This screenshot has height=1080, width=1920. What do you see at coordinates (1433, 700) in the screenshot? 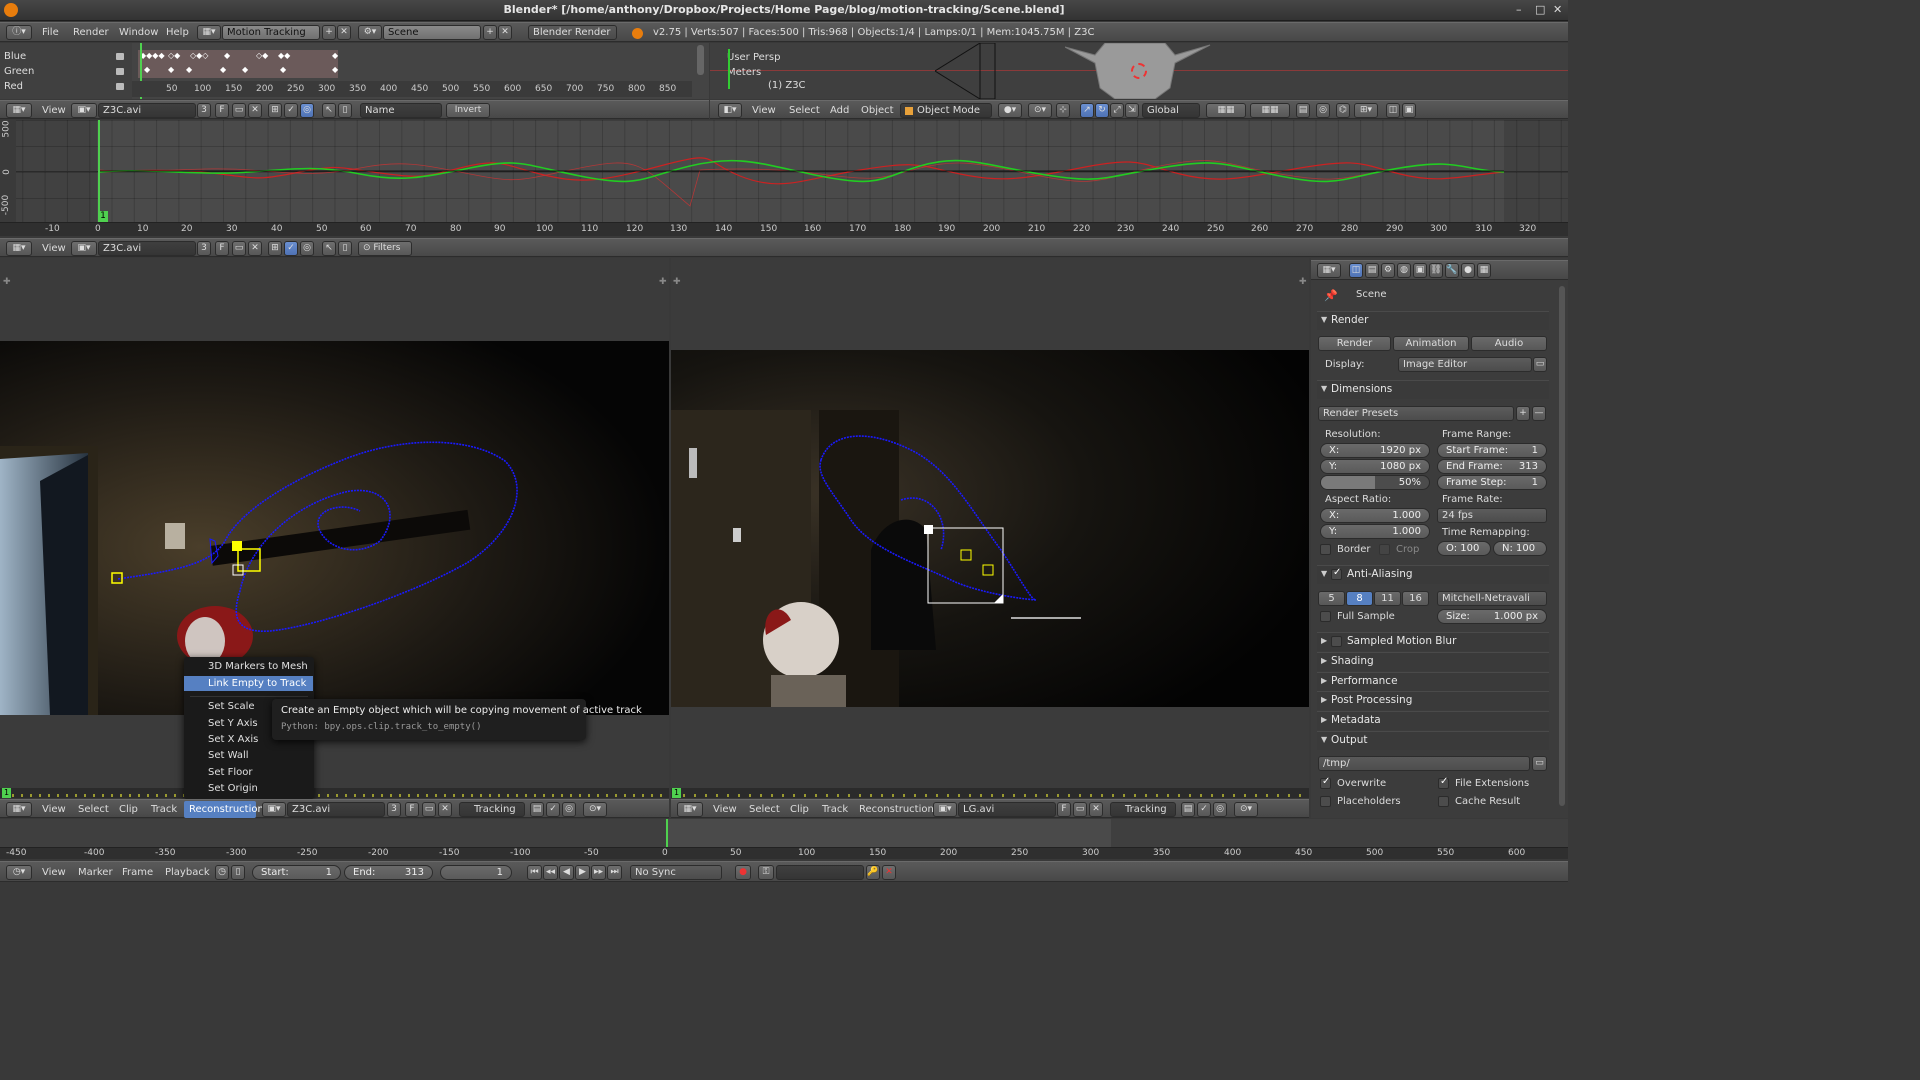
I see `post-processing-panel: ▶ Post Processing` at bounding box center [1433, 700].